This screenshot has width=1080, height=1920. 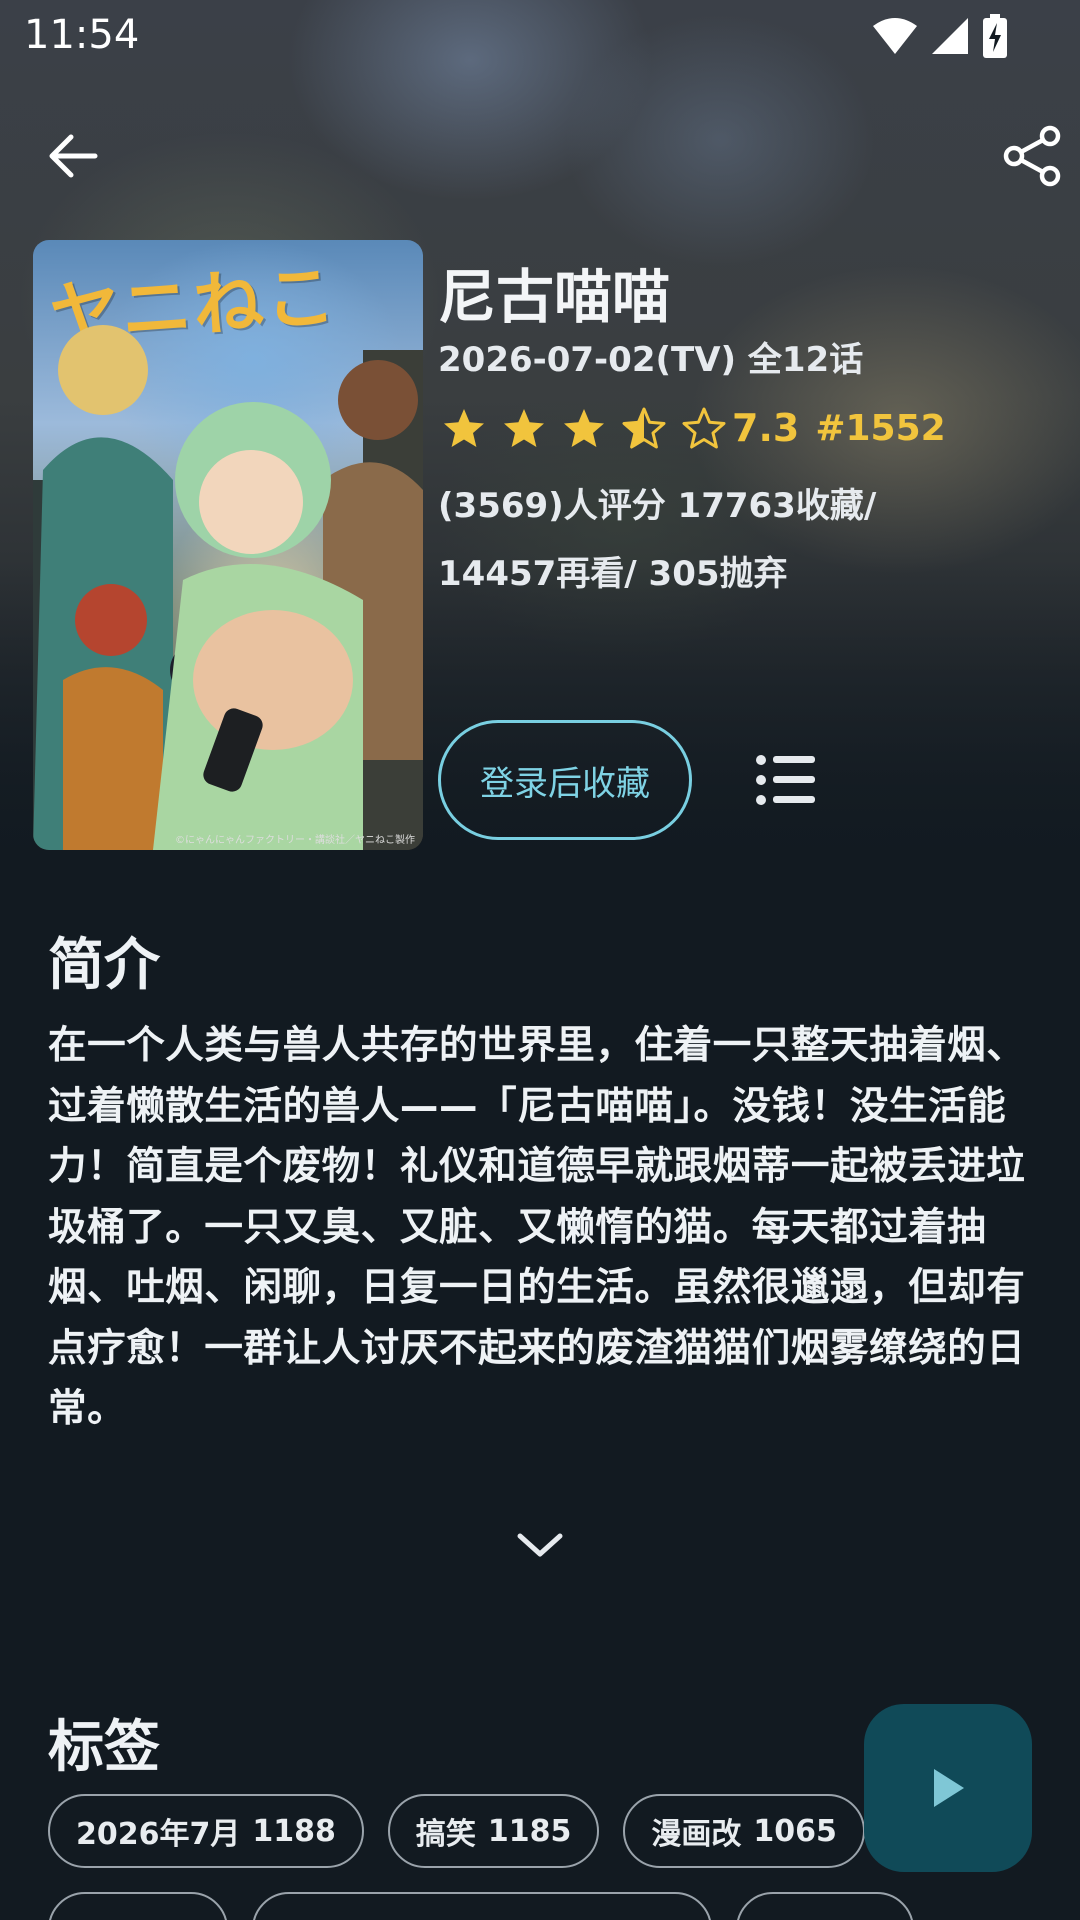 I want to click on status-time: 11:54, so click(x=82, y=35).